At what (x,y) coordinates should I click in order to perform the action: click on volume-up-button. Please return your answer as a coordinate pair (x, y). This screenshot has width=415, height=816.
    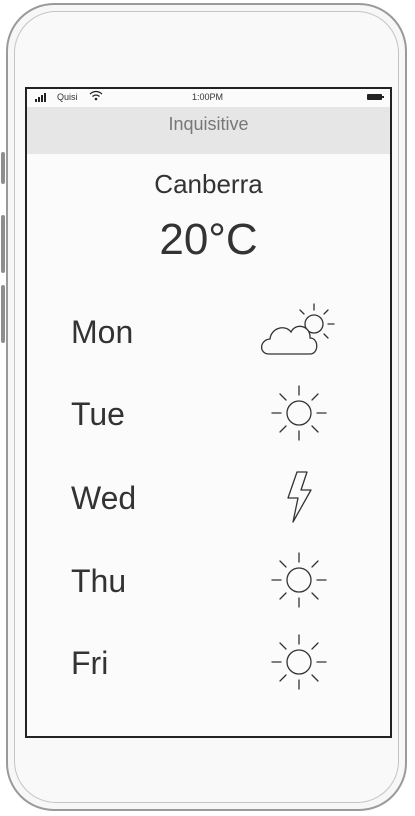
    Looking at the image, I should click on (3, 244).